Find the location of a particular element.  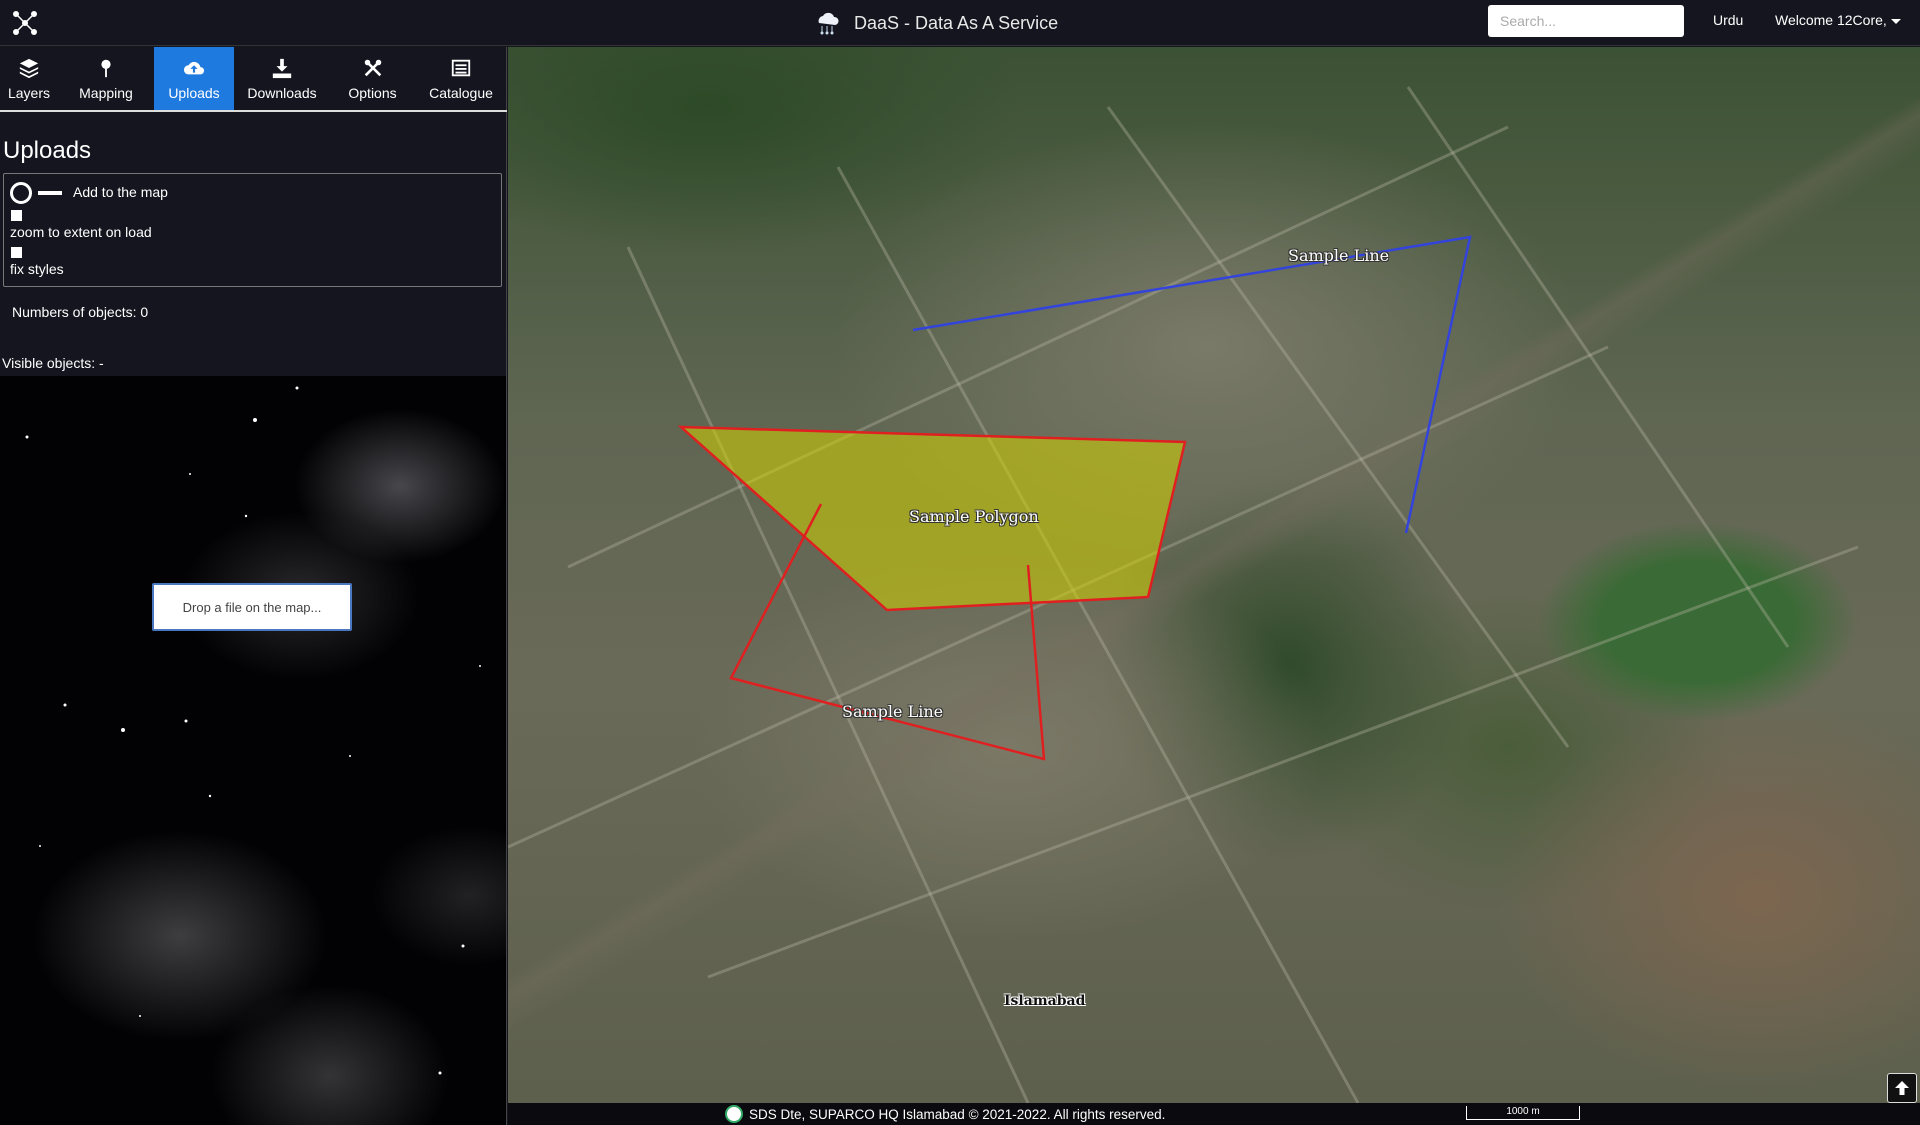

tab-catalogue: Catalogue is located at coordinates (461, 78).